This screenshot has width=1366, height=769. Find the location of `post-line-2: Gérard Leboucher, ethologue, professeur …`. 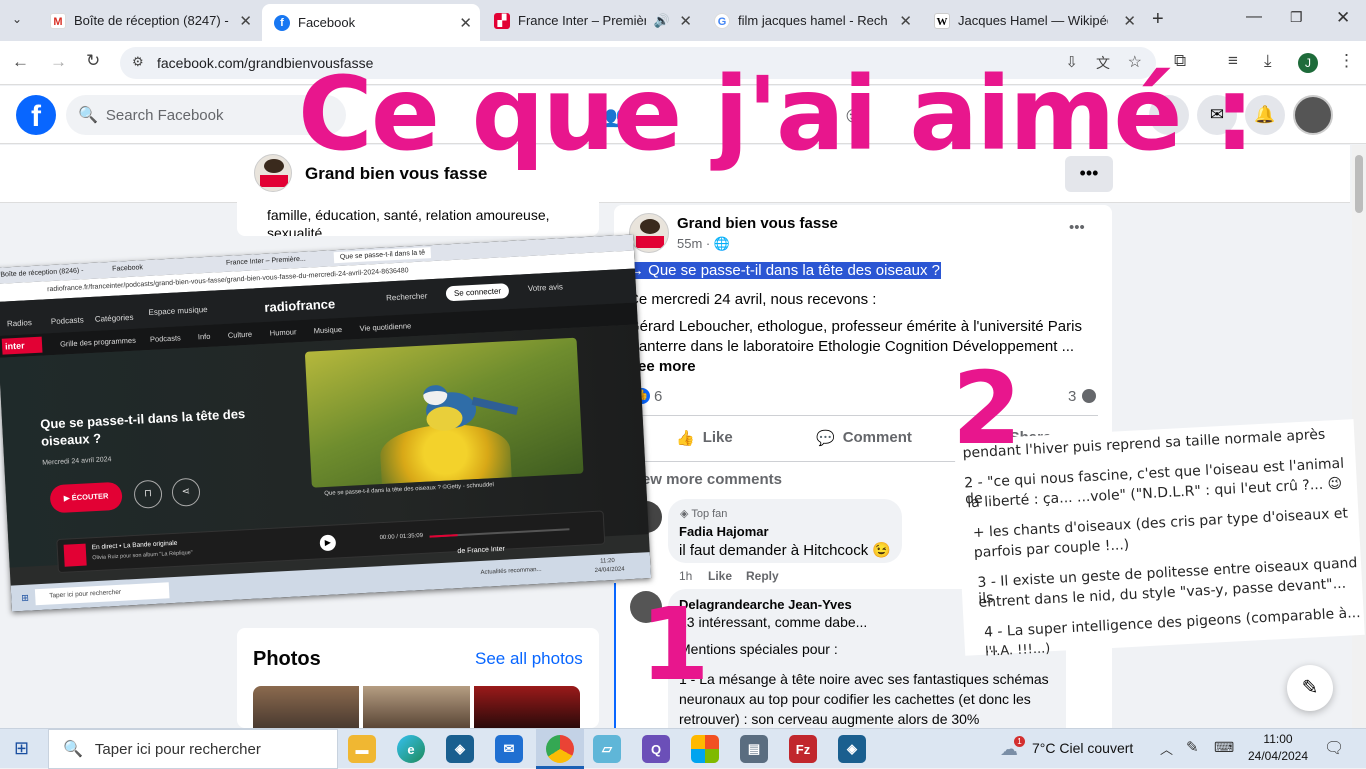

post-line-2: Gérard Leboucher, ethologue, professeur … is located at coordinates (855, 336).